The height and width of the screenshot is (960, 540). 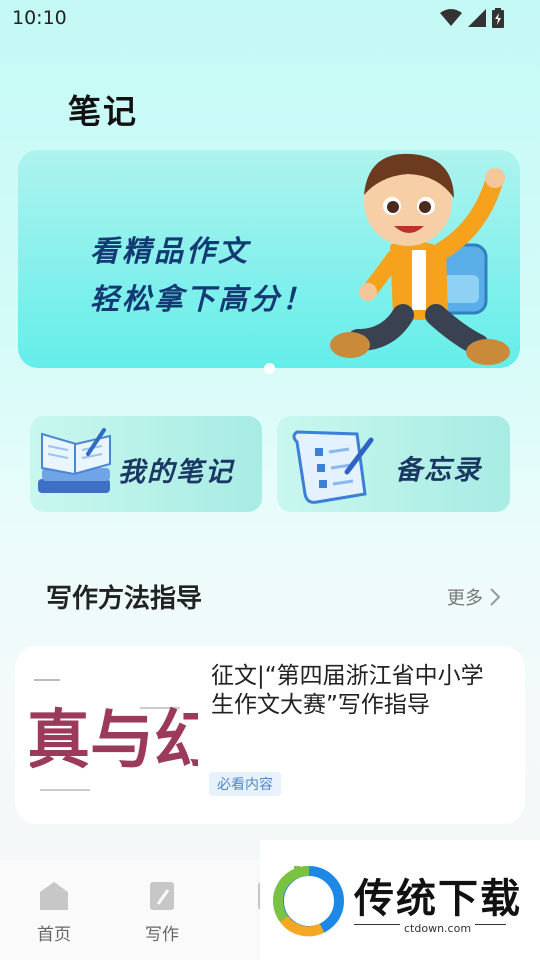 What do you see at coordinates (54, 896) in the screenshot?
I see `home-icon` at bounding box center [54, 896].